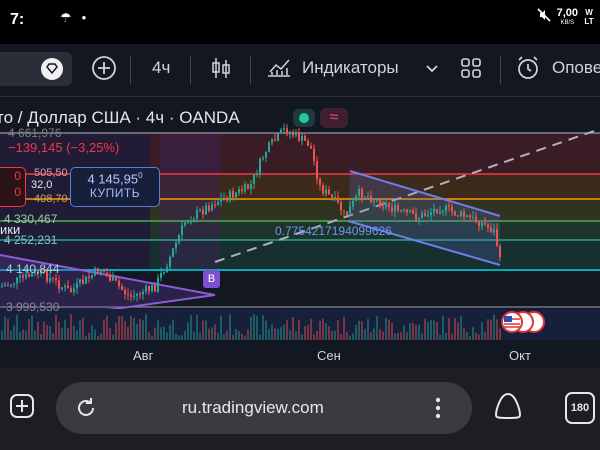 The width and height of the screenshot is (600, 450). Describe the element at coordinates (115, 187) in the screenshot. I see `buy-button: 4 145,950 КУПИТЬ` at that location.